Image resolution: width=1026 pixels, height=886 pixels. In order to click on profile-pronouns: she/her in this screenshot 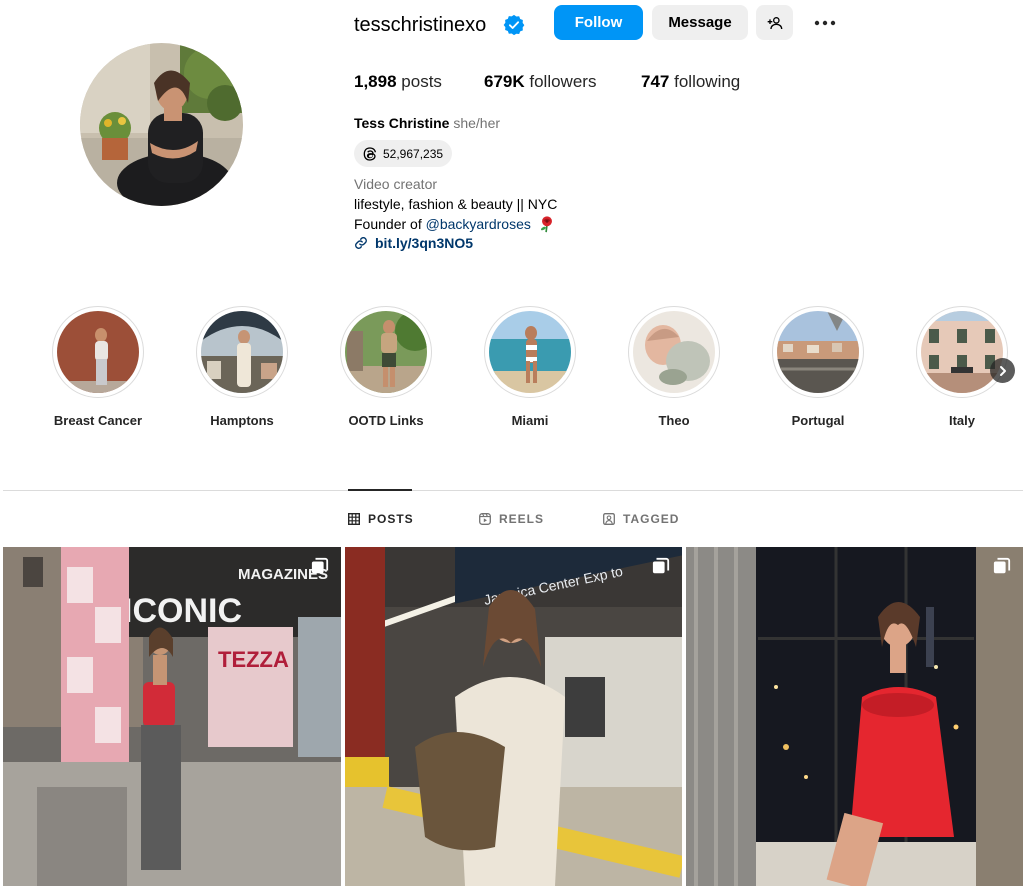, I will do `click(477, 123)`.